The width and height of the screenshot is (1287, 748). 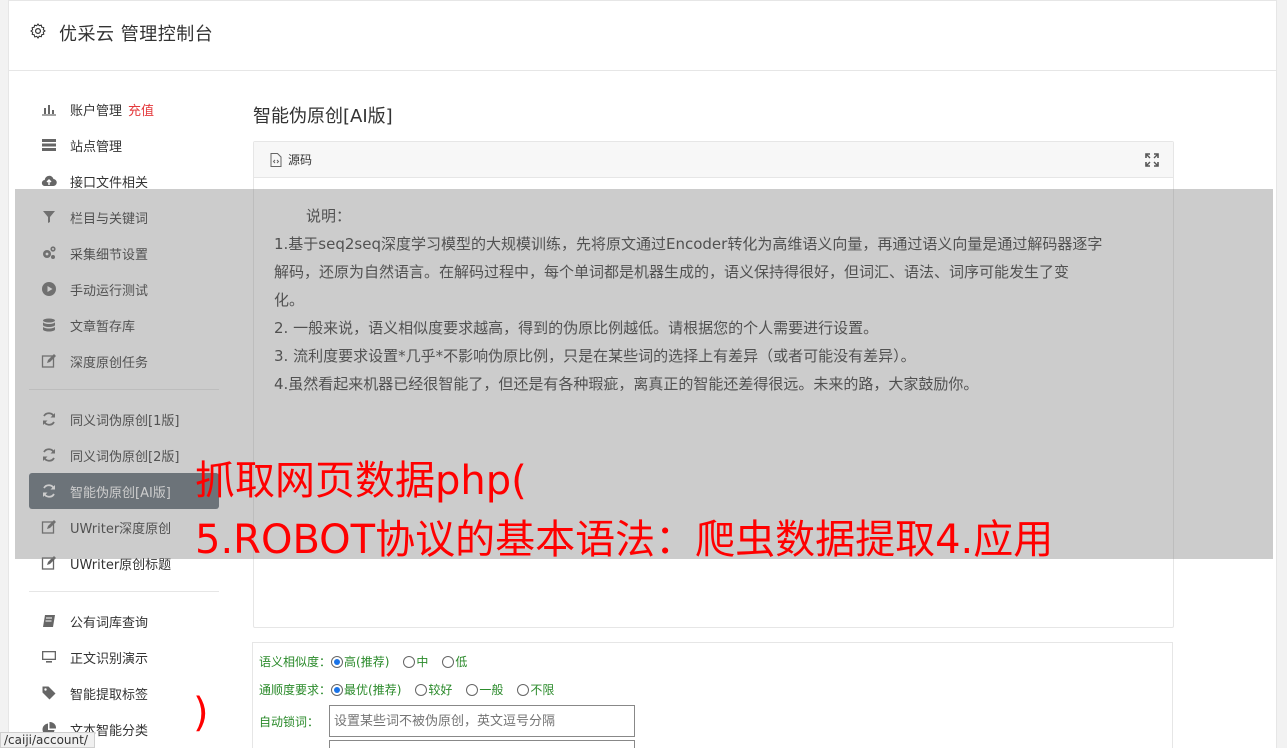 I want to click on server-icon, so click(x=49, y=145).